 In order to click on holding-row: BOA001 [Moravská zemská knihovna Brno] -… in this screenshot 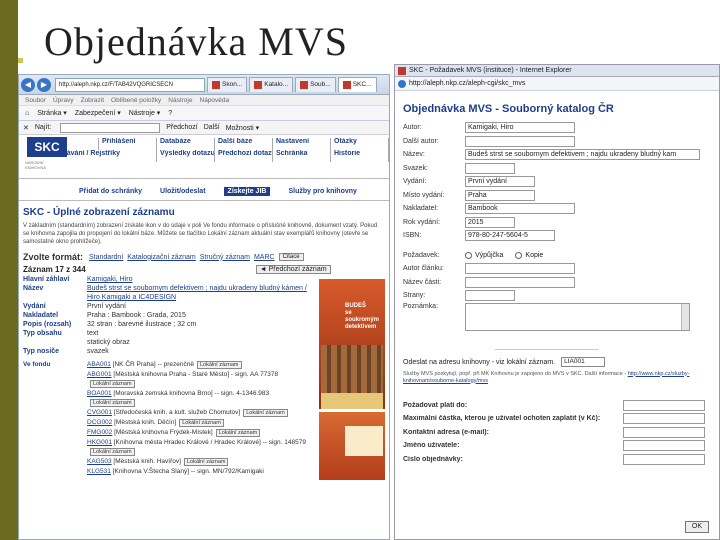, I will do `click(178, 393)`.